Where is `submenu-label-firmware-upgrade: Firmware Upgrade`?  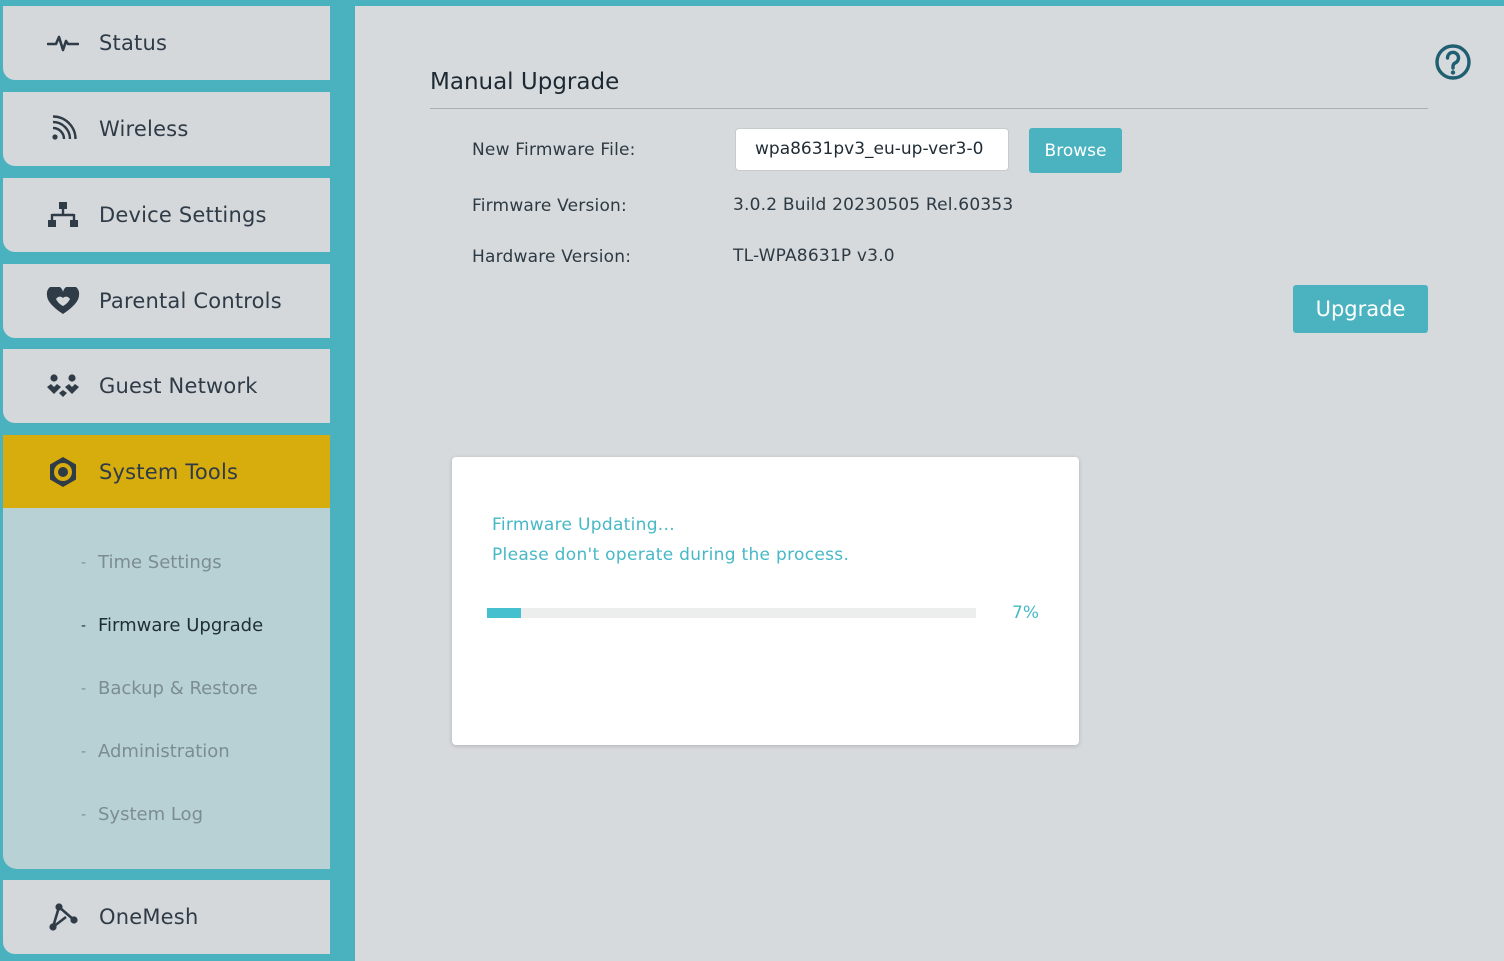 submenu-label-firmware-upgrade: Firmware Upgrade is located at coordinates (181, 625).